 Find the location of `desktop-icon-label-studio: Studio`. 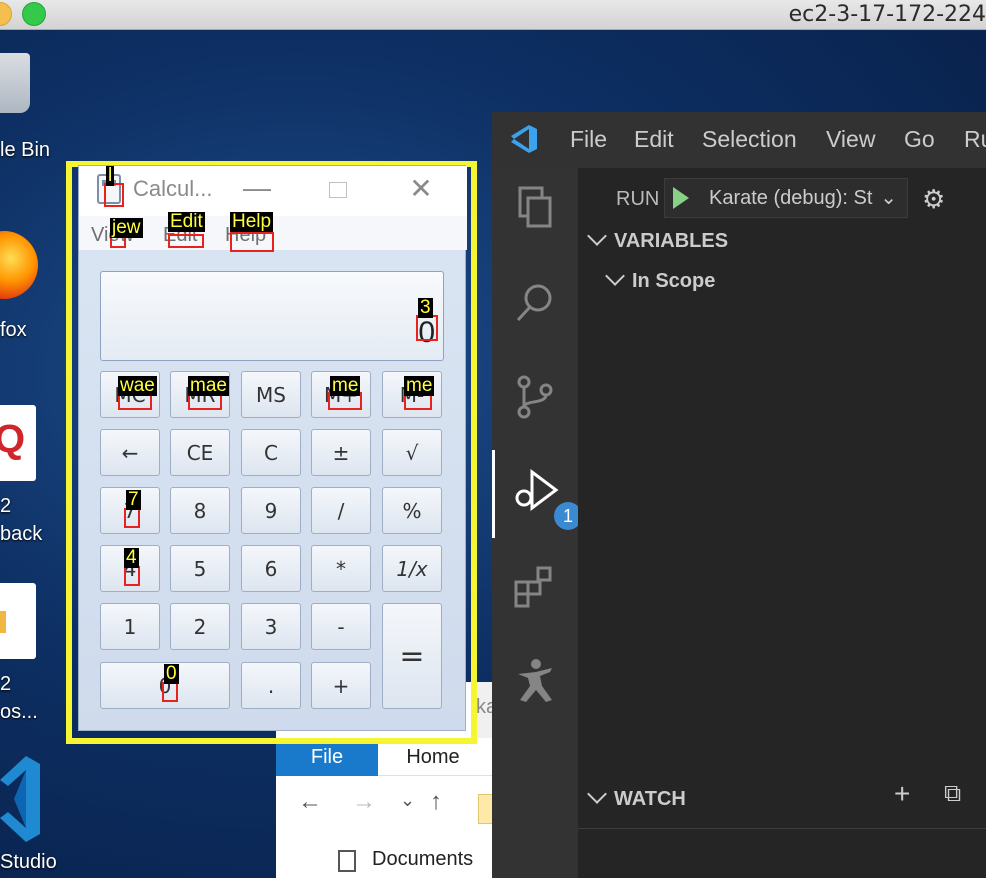

desktop-icon-label-studio: Studio is located at coordinates (28, 862).